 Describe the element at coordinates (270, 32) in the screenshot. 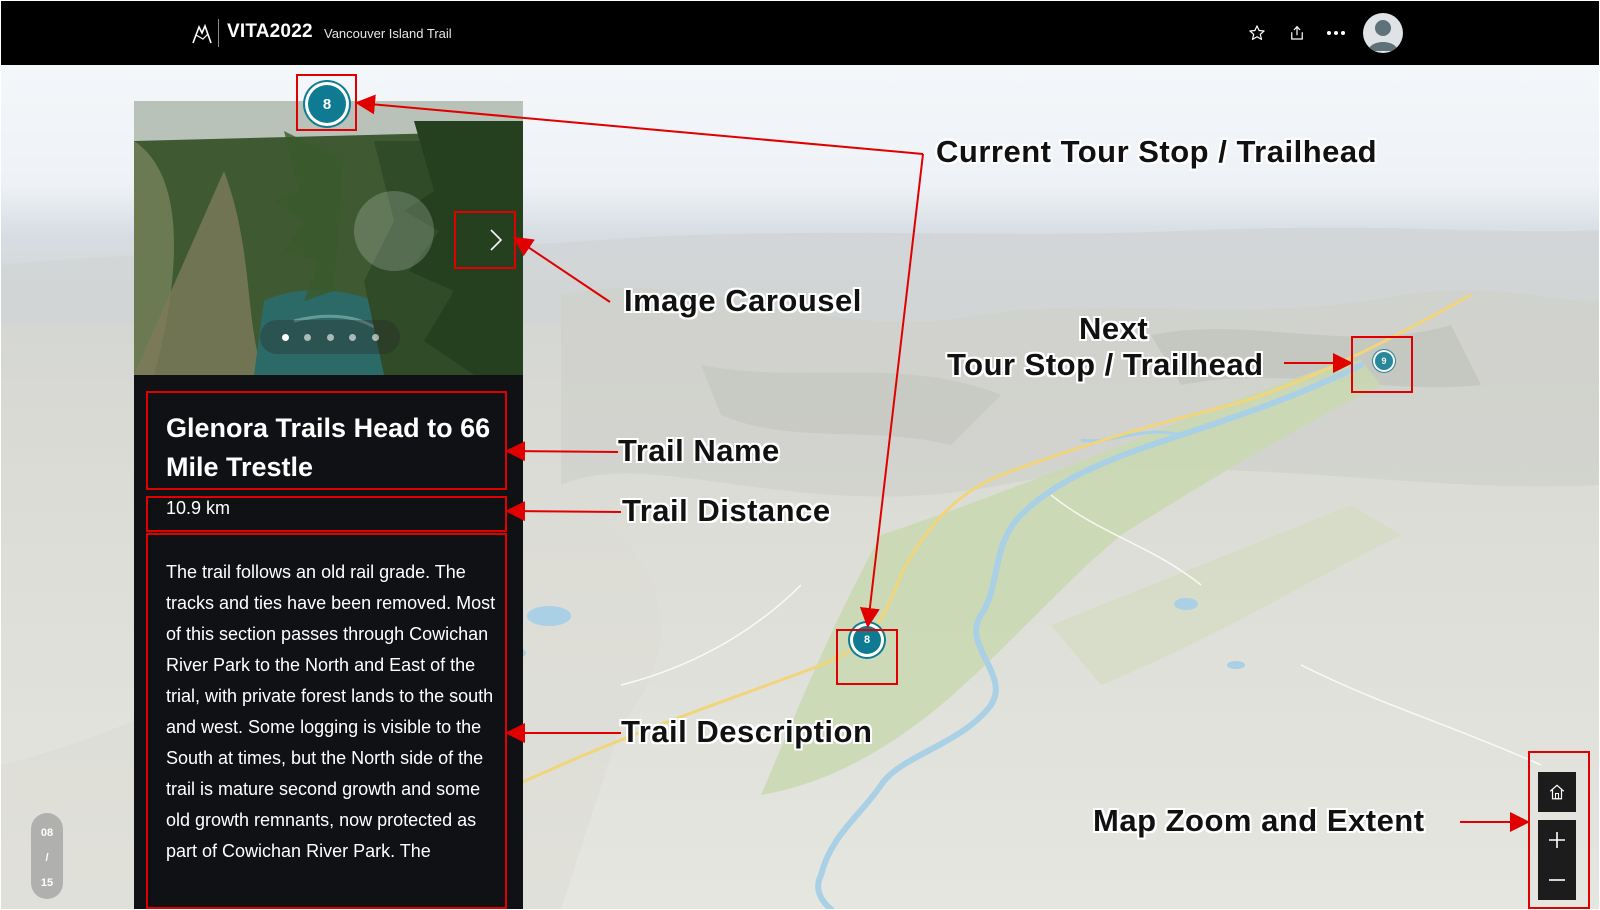

I see `app-title: VITA2022` at that location.